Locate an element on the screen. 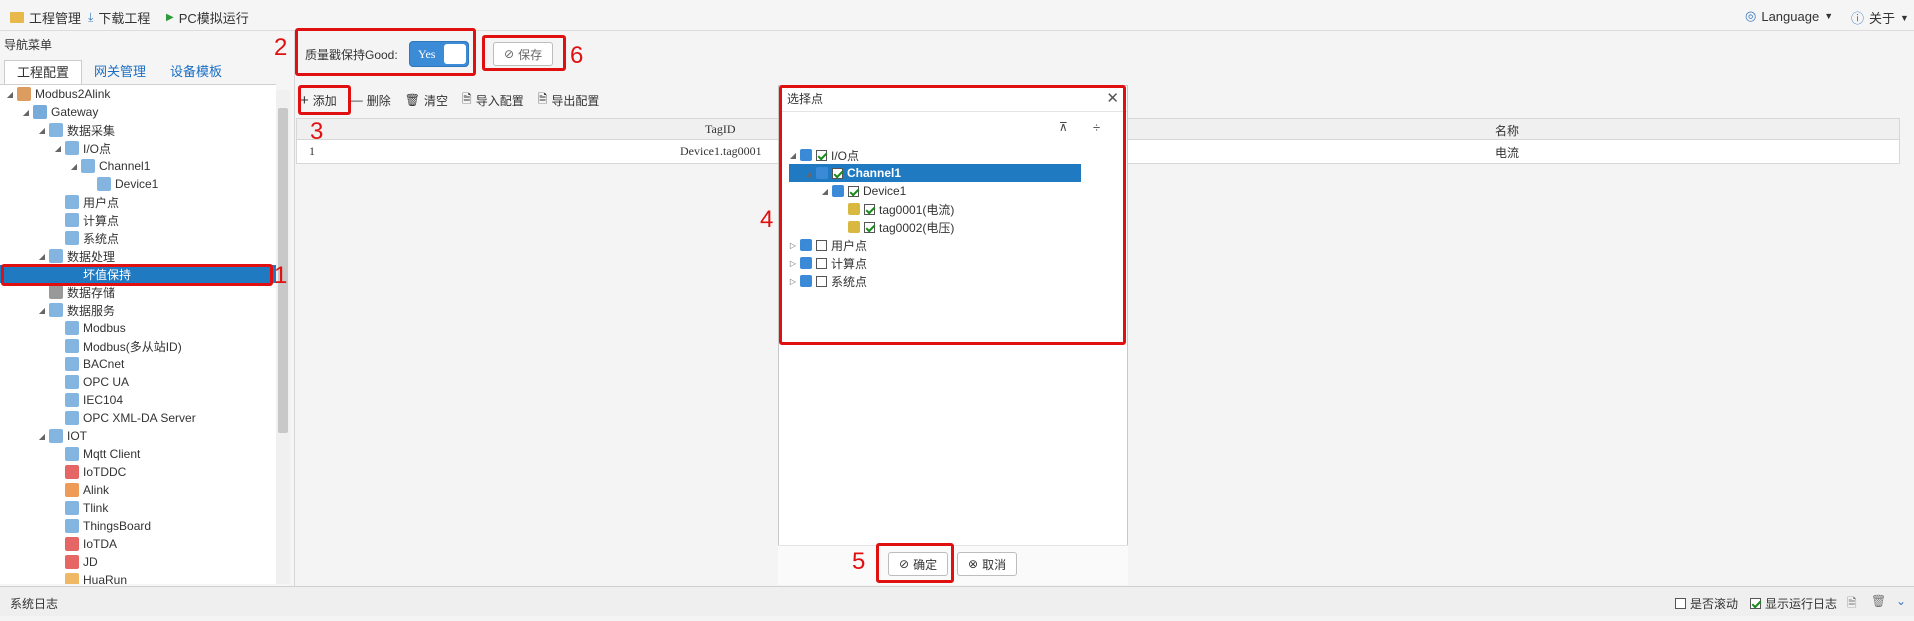  device-icon is located at coordinates (104, 184).